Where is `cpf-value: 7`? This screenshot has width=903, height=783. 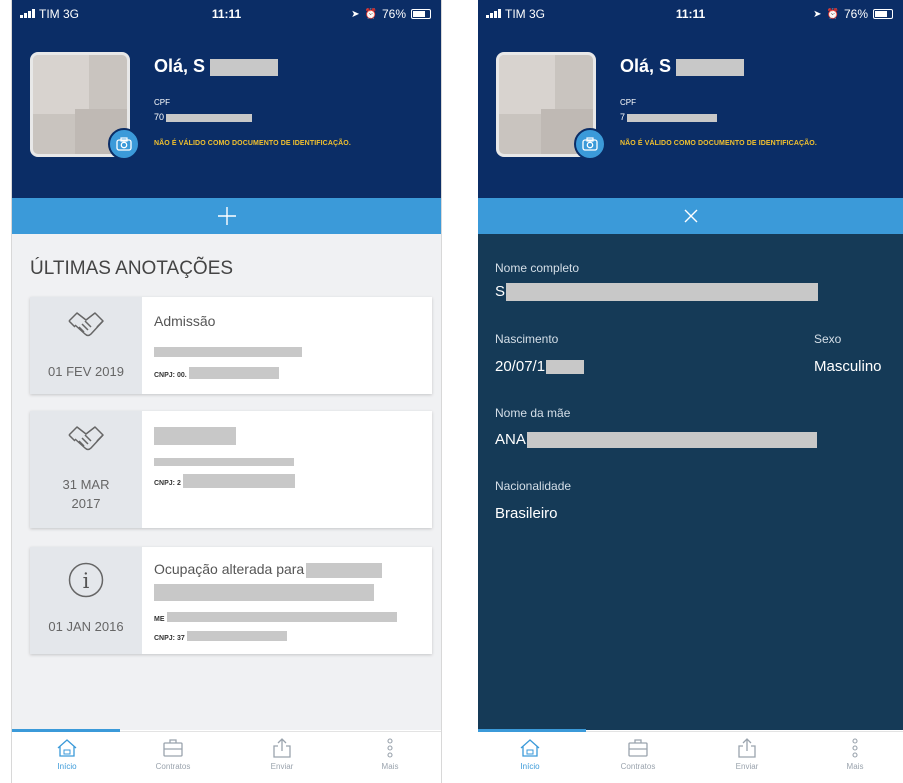
cpf-value: 7 is located at coordinates (669, 117).